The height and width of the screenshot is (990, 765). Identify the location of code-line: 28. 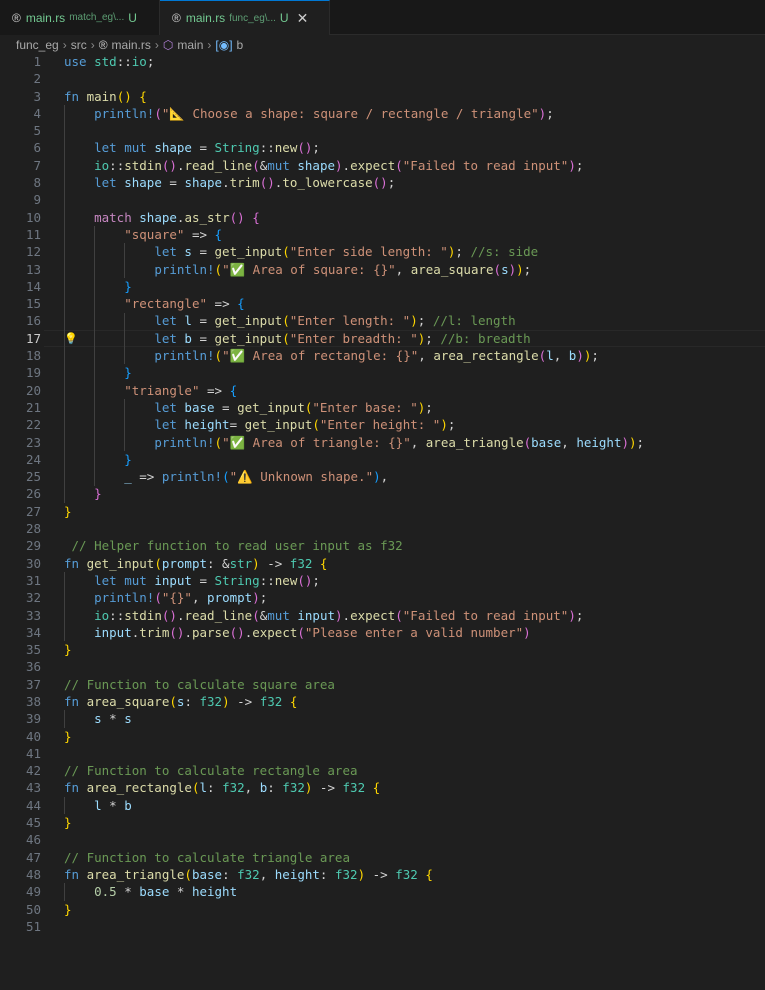
(382, 528).